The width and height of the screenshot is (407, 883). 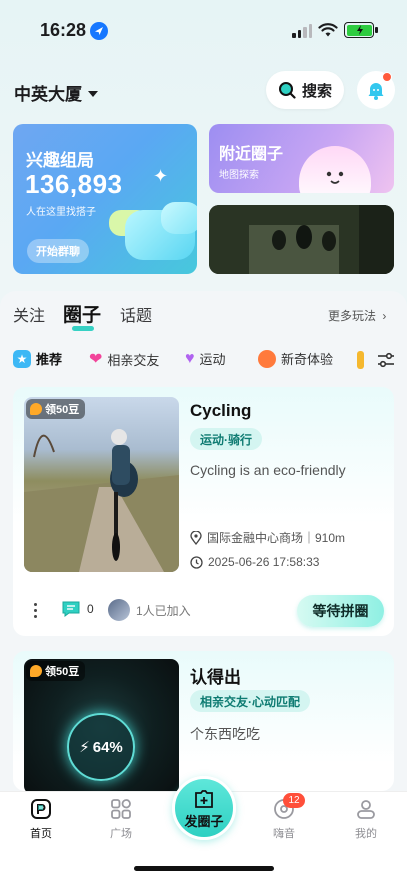 I want to click on joined-members: 1人已加入, so click(x=149, y=610).